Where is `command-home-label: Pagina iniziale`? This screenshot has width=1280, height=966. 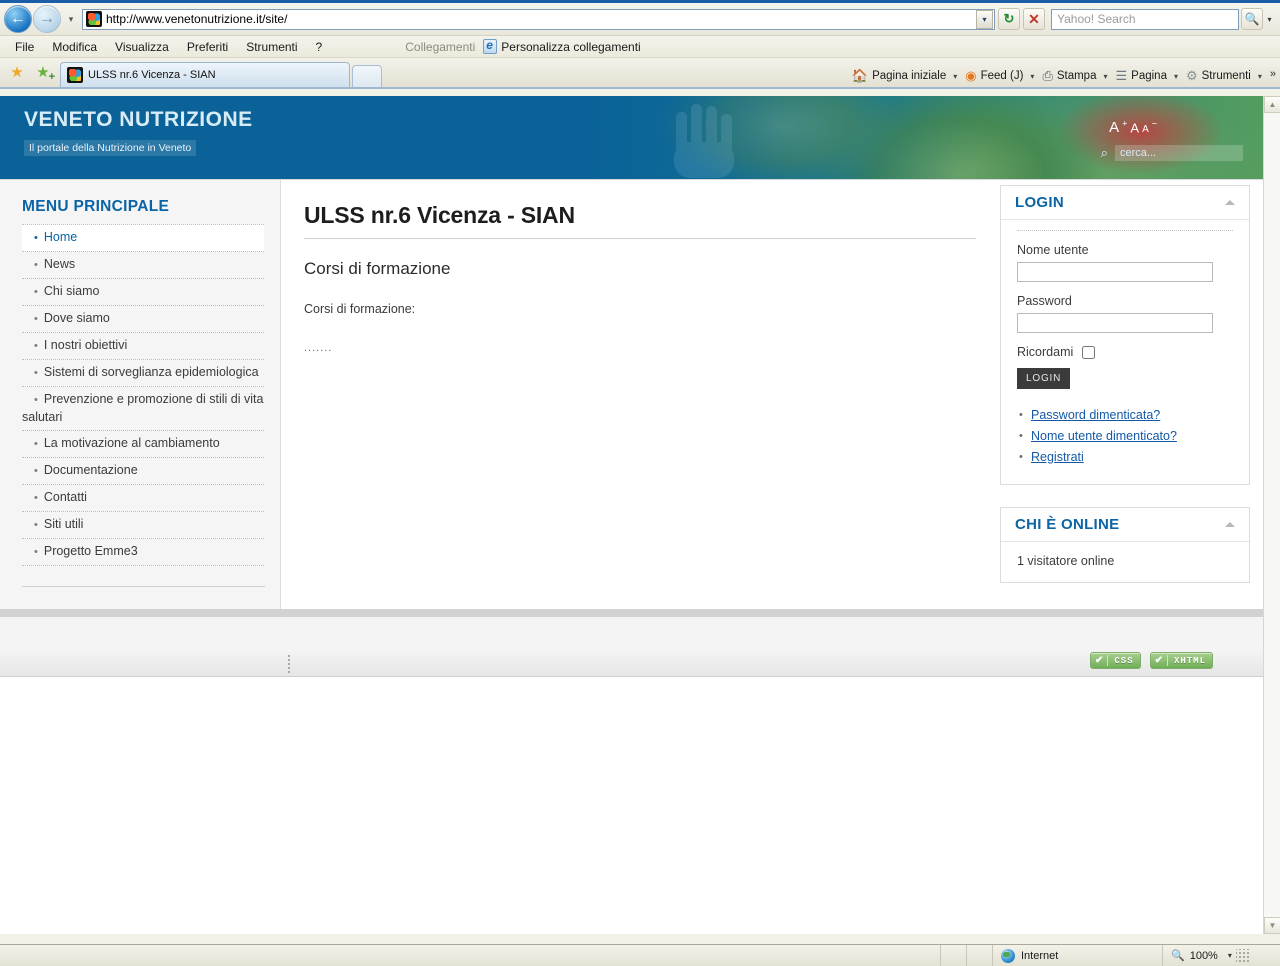
command-home-label: Pagina iniziale is located at coordinates (909, 76).